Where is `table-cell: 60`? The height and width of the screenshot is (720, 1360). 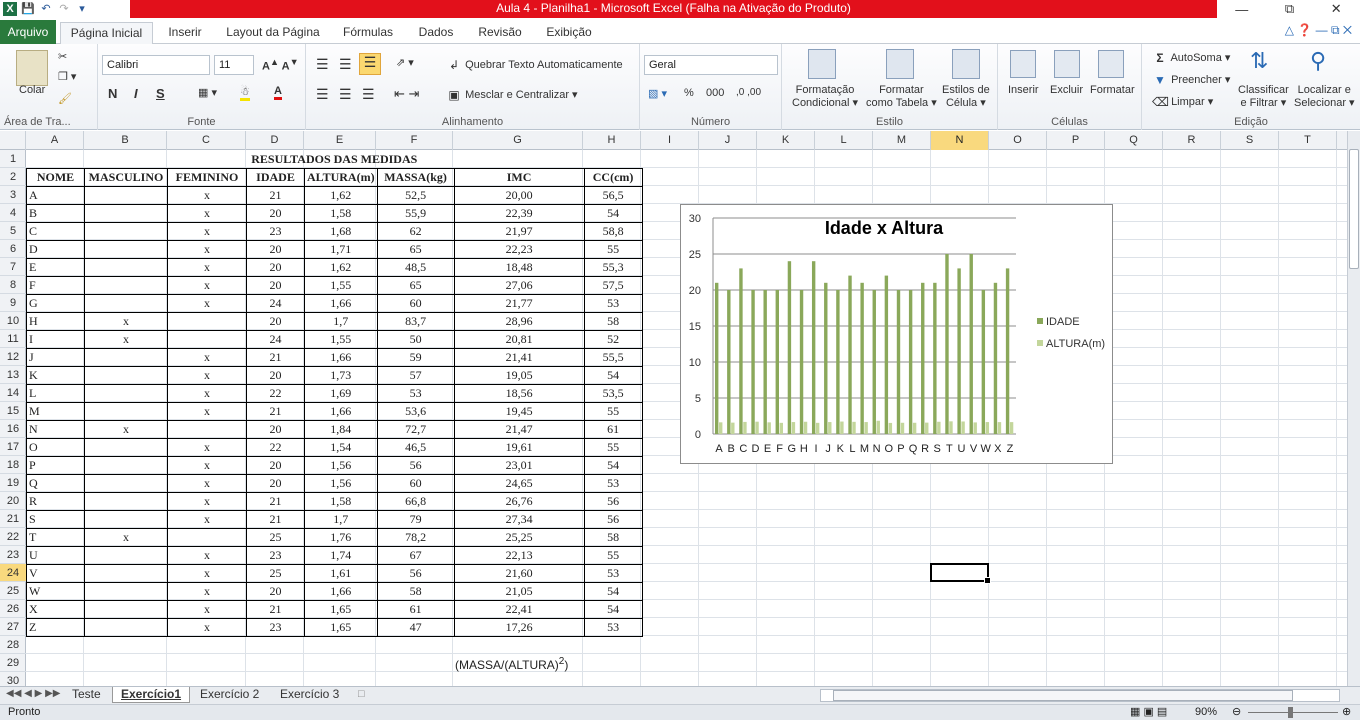 table-cell: 60 is located at coordinates (415, 303).